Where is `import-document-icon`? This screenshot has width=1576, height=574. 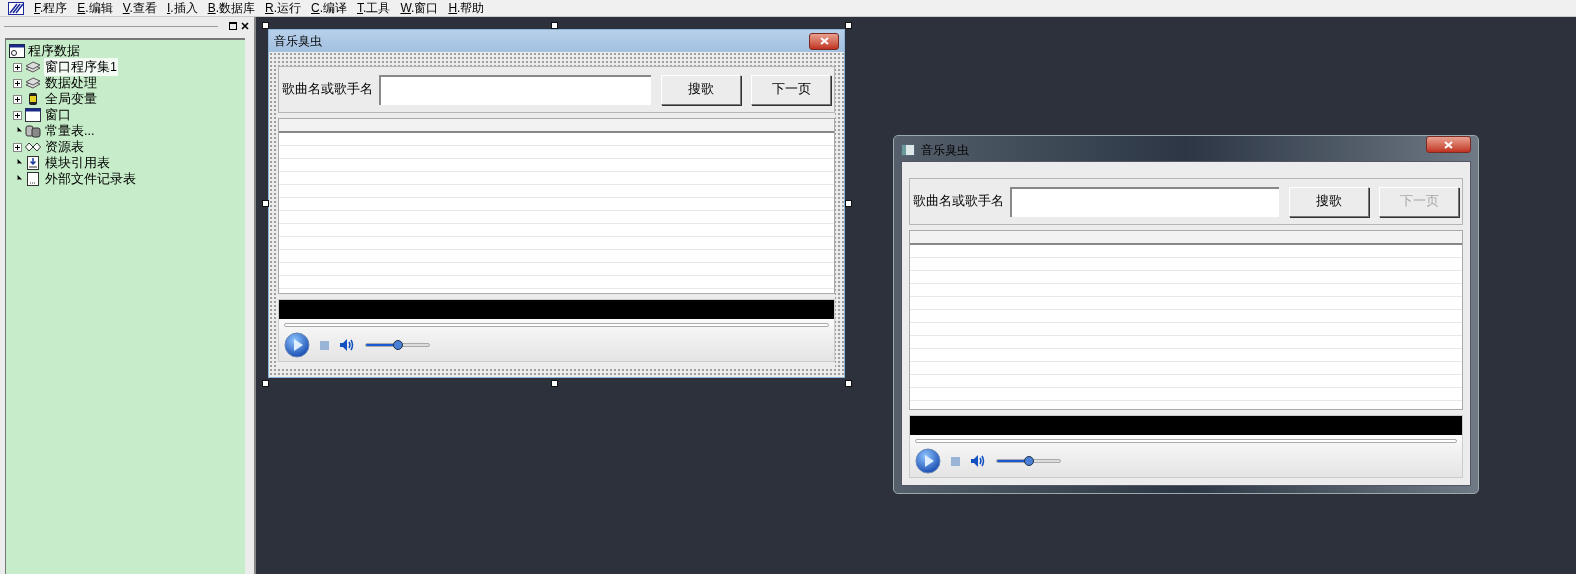 import-document-icon is located at coordinates (33, 163).